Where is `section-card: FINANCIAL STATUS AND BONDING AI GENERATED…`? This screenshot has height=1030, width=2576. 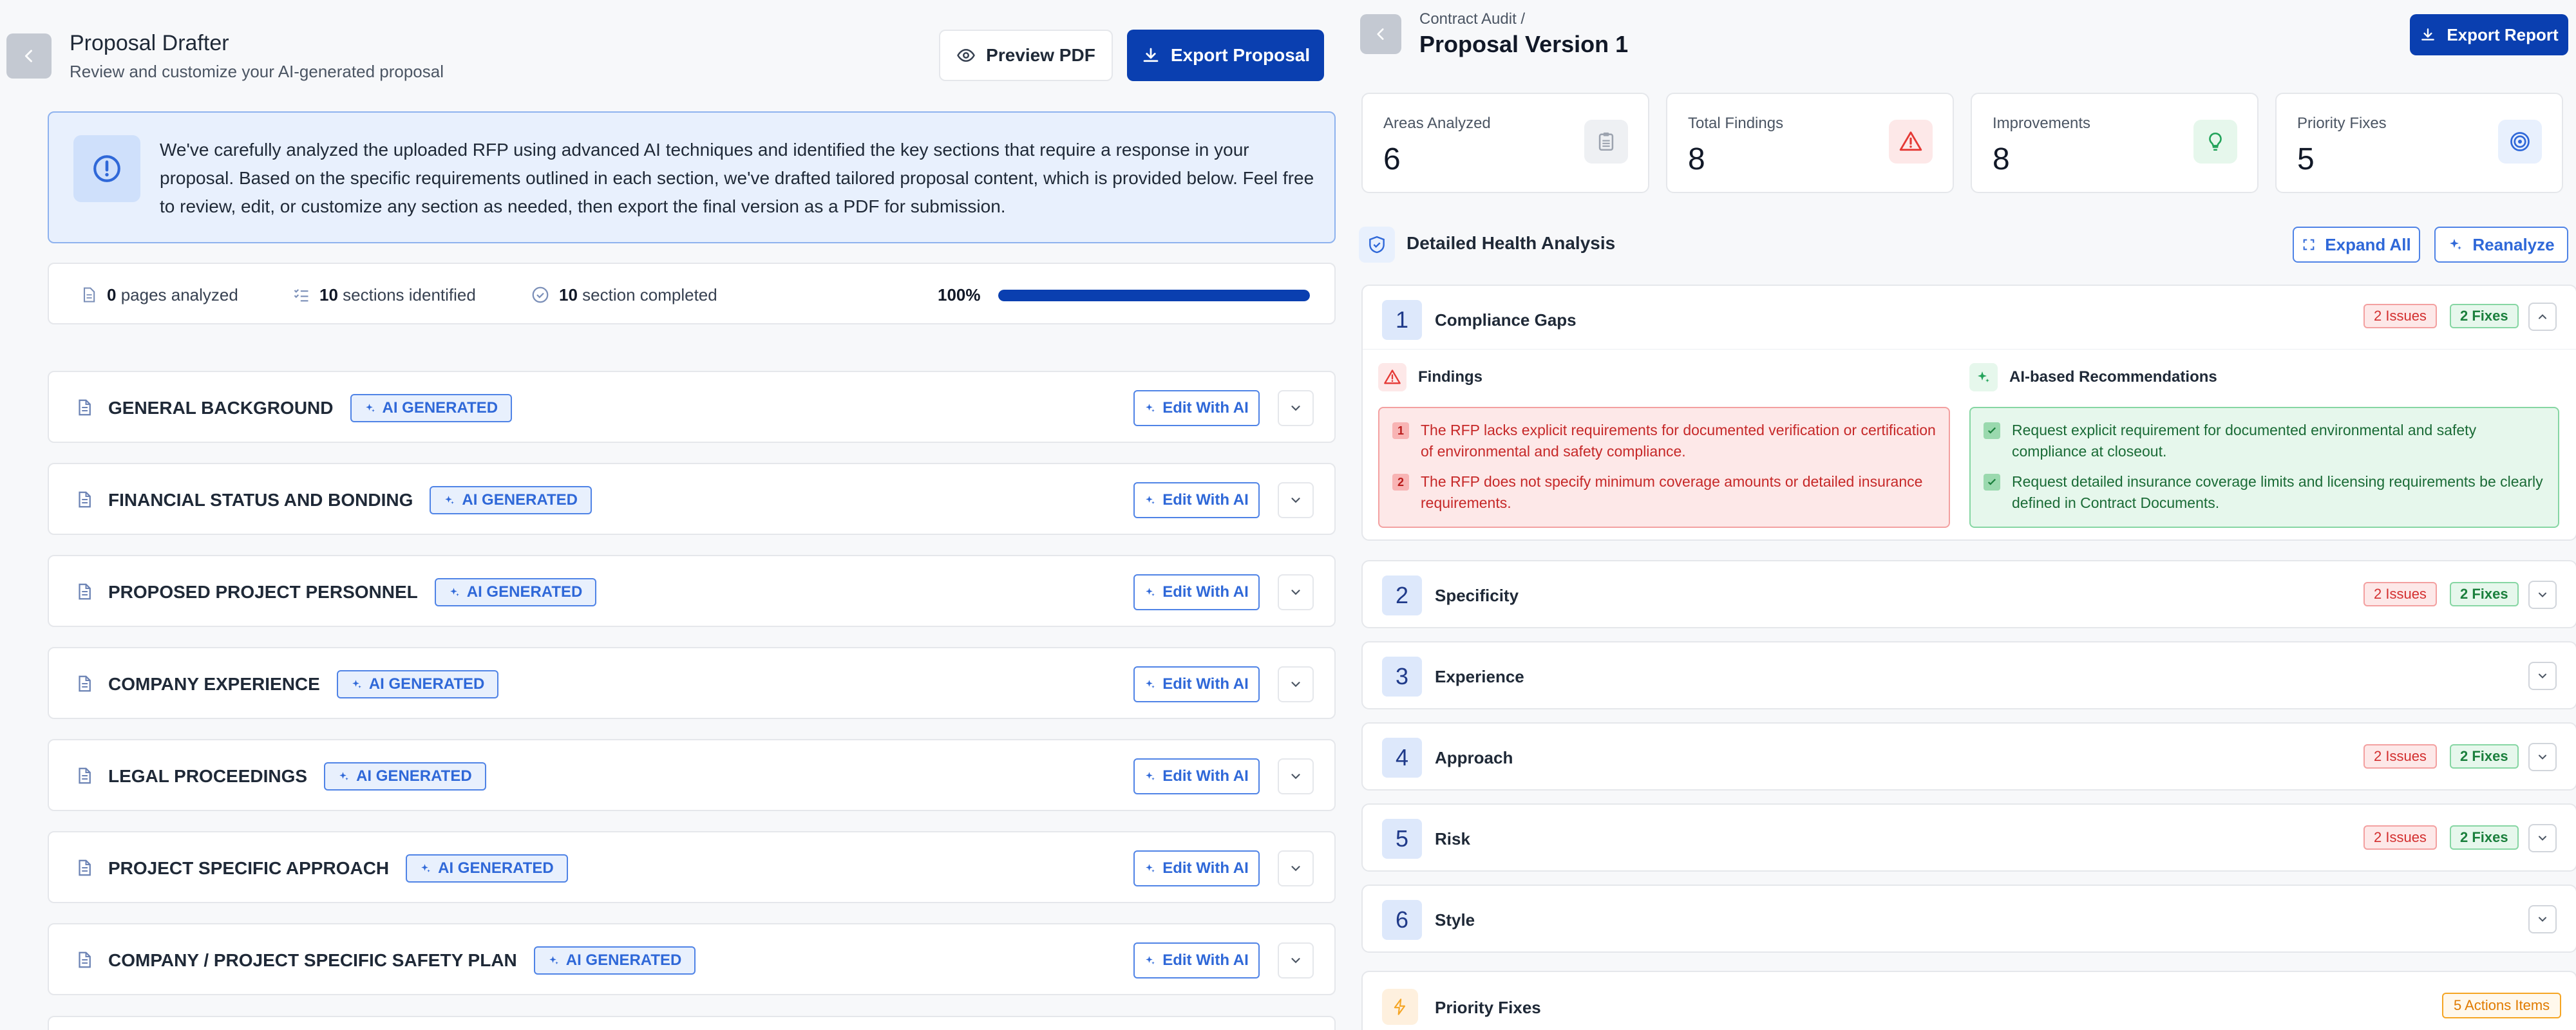 section-card: FINANCIAL STATUS AND BONDING AI GENERATED… is located at coordinates (692, 499).